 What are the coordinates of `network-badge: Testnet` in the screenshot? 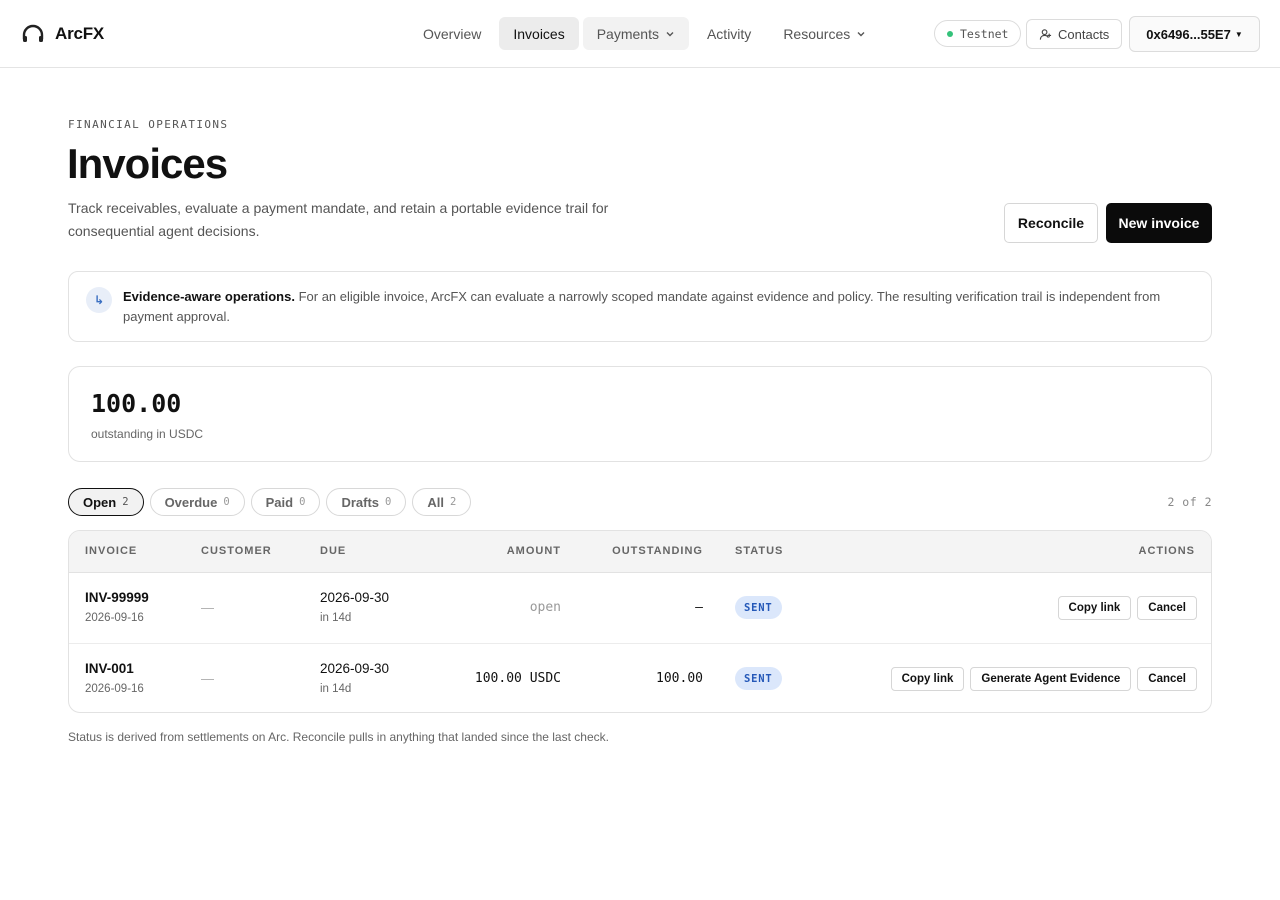 It's located at (978, 33).